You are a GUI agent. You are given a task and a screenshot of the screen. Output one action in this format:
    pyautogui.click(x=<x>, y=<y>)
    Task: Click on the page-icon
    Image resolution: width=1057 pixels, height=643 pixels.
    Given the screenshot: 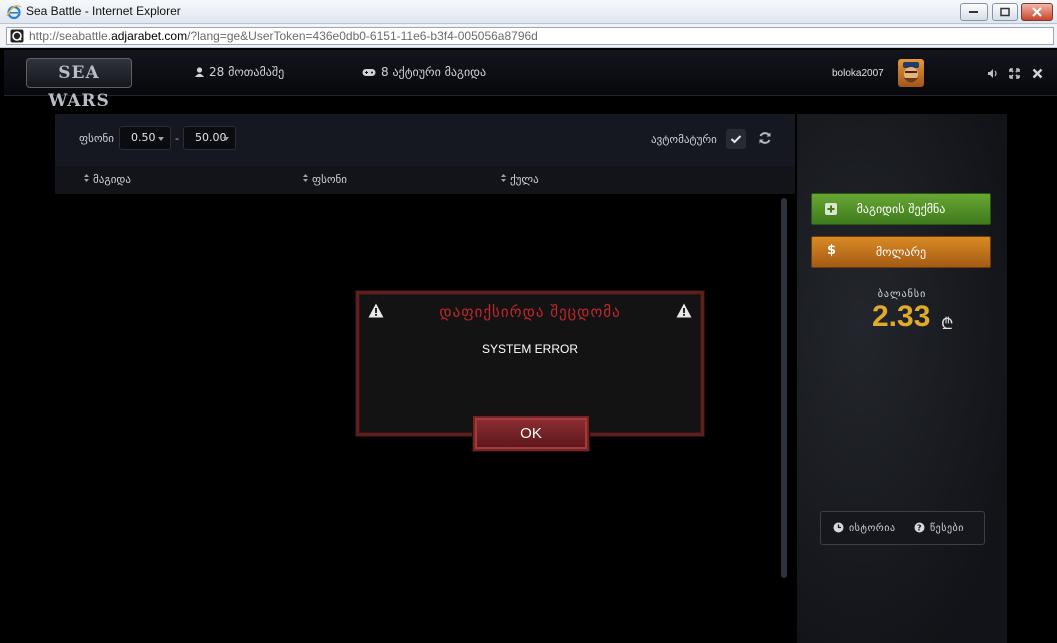 What is the action you would take?
    pyautogui.click(x=17, y=36)
    